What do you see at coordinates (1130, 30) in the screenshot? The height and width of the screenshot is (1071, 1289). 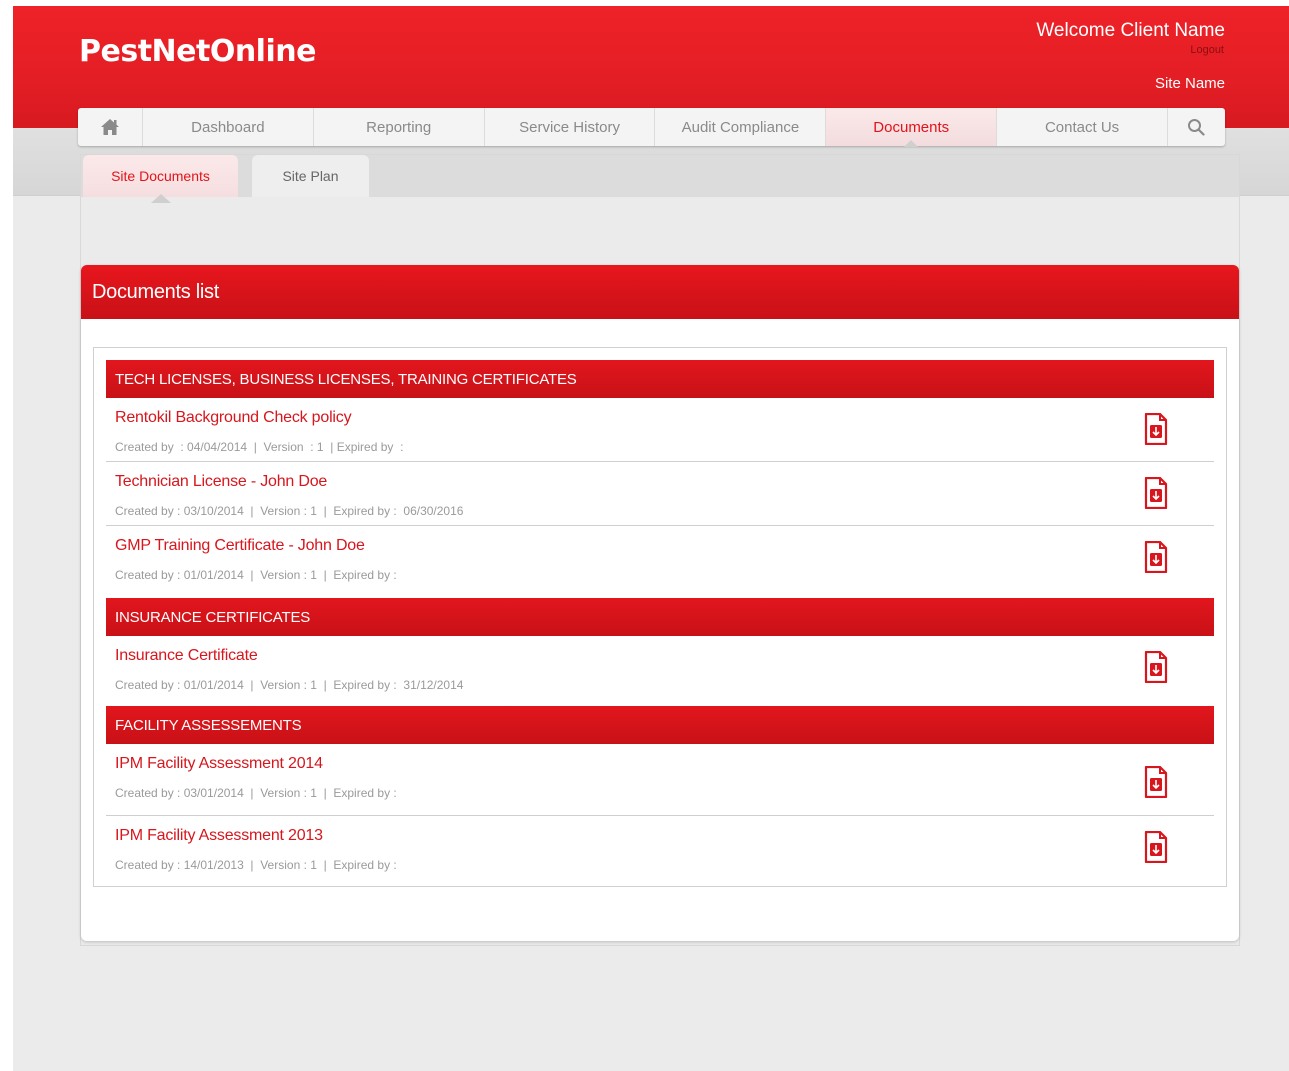 I see `welcome-text: Welcome Client Name` at bounding box center [1130, 30].